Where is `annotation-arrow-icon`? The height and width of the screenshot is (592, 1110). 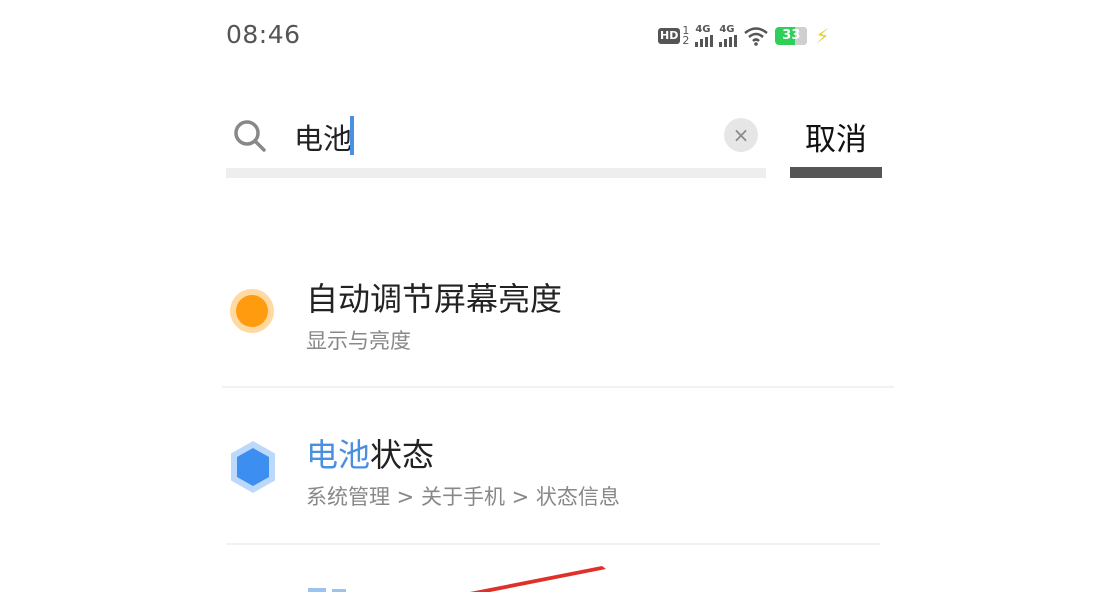
annotation-arrow-icon is located at coordinates (538, 579).